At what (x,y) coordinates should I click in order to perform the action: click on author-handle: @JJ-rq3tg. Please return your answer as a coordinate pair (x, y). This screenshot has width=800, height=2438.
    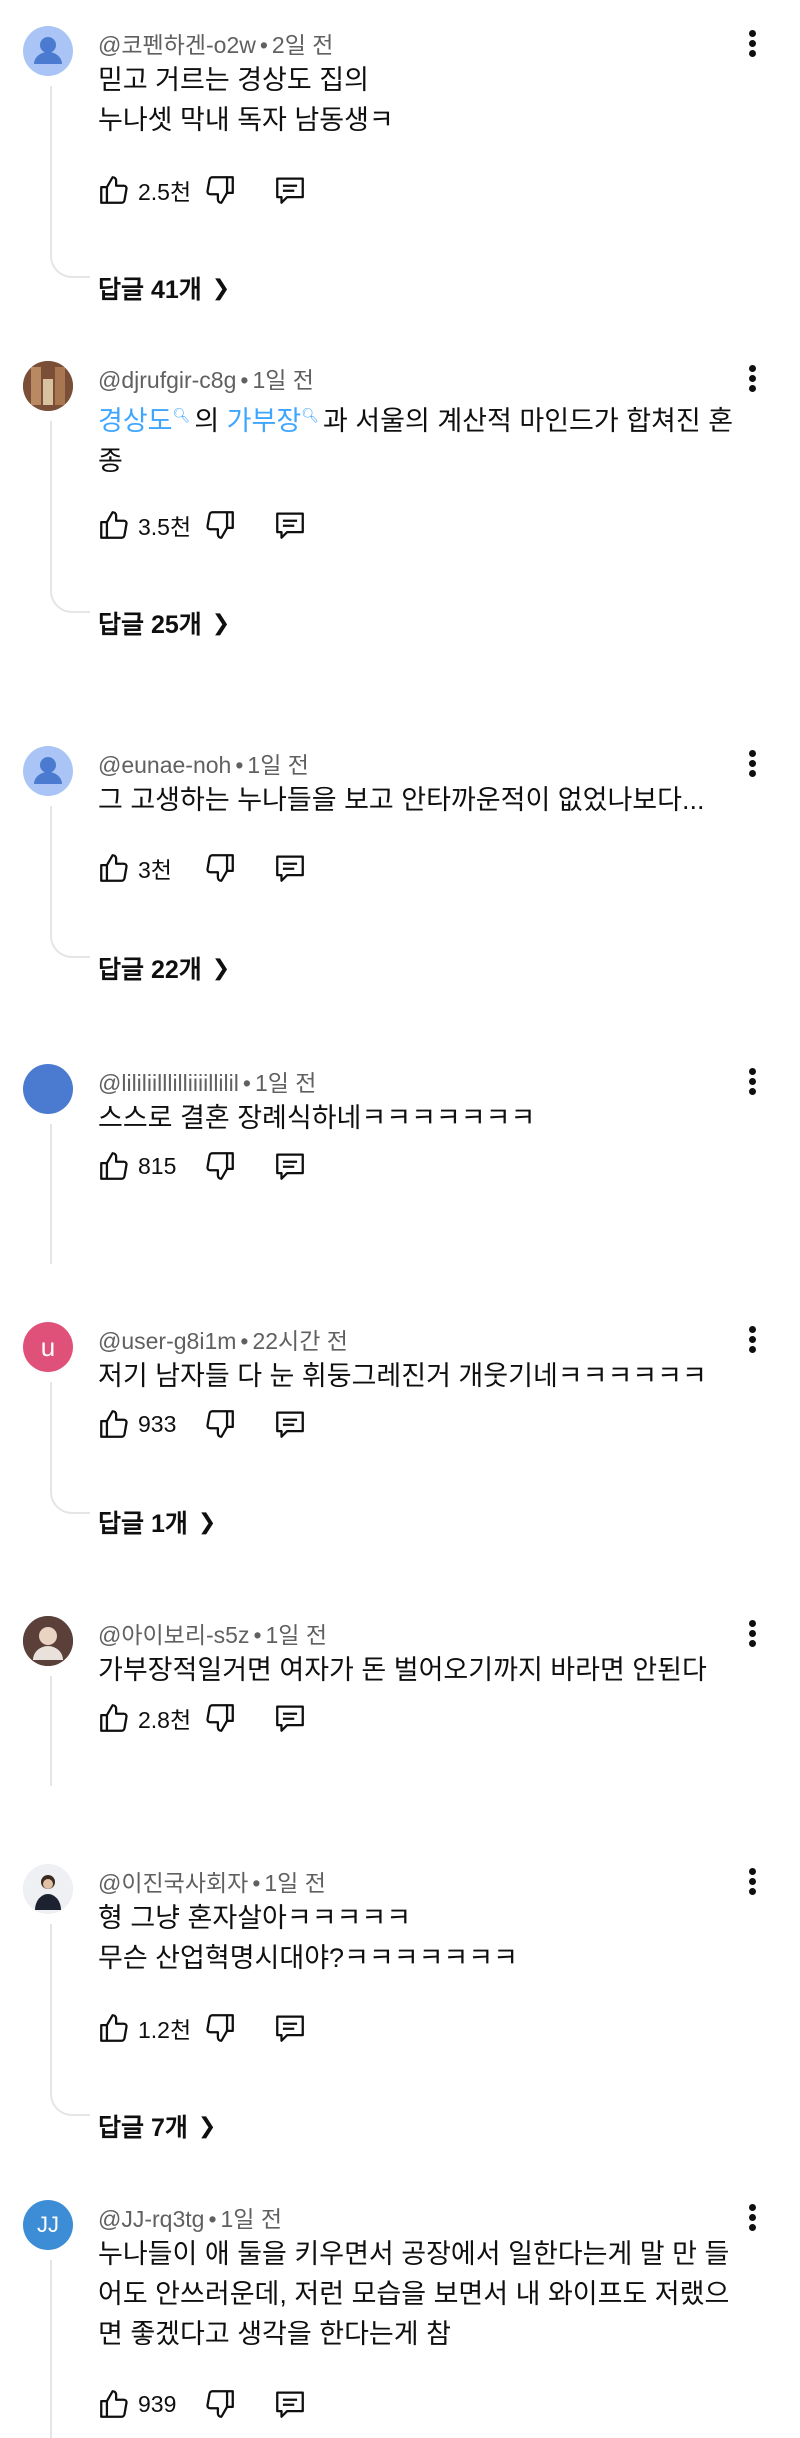
    Looking at the image, I should click on (151, 2219).